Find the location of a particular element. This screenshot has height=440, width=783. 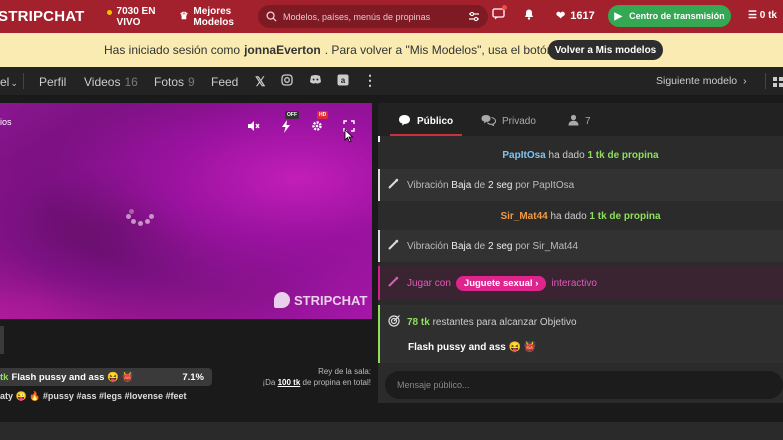

goal-tk: tk is located at coordinates (4, 377).